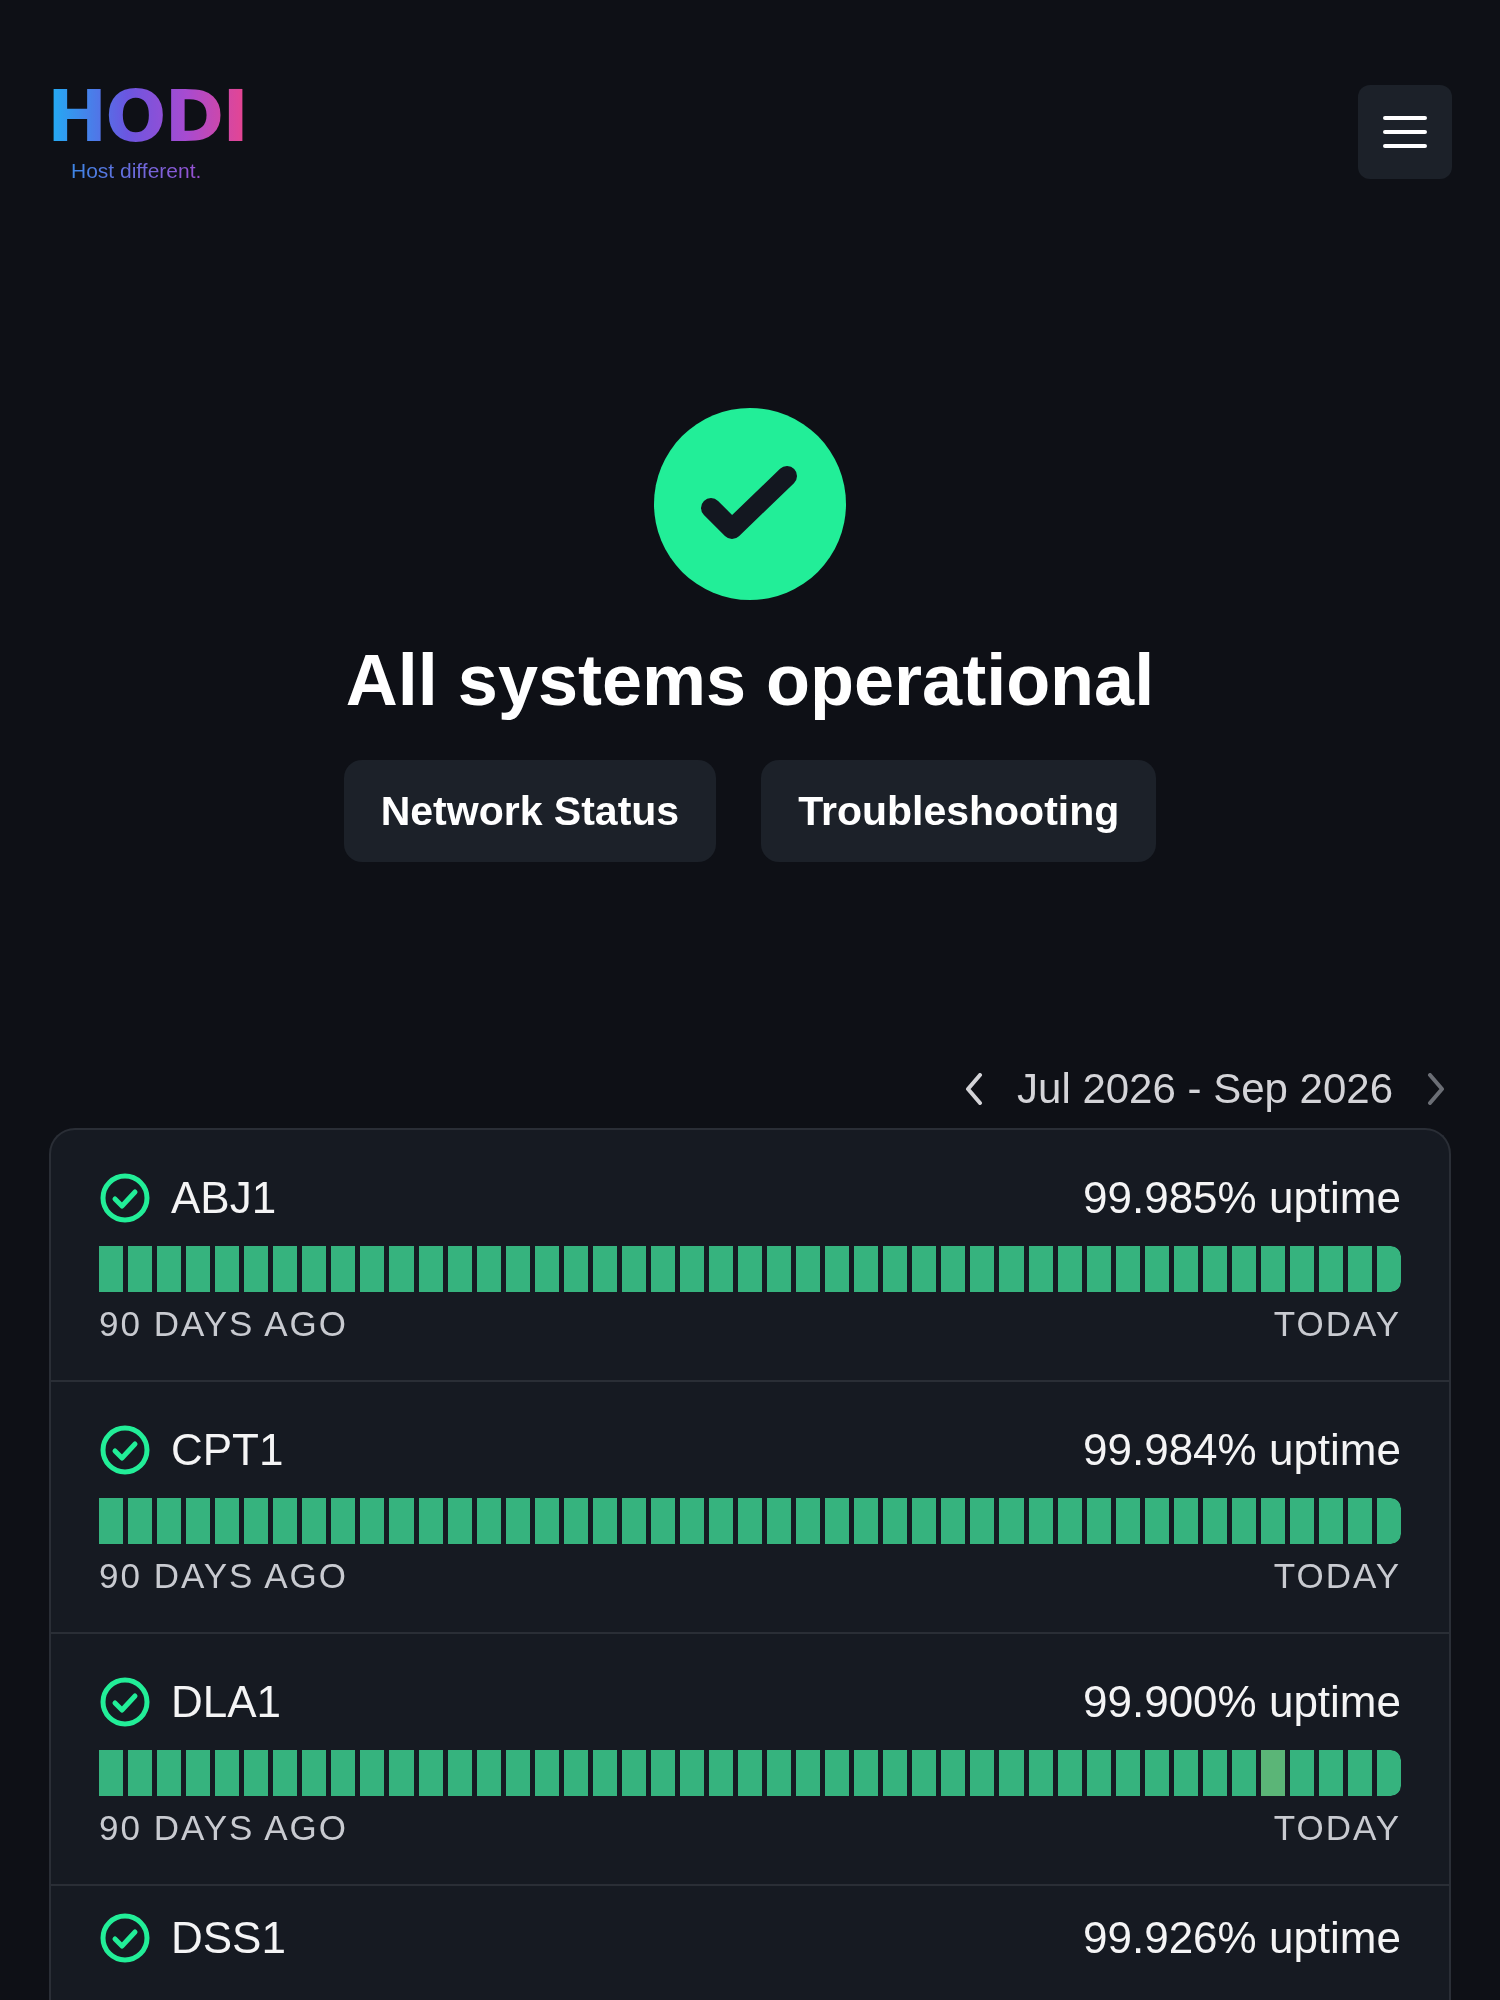 This screenshot has width=1500, height=2000. Describe the element at coordinates (1436, 1089) in the screenshot. I see `chevron-right-icon` at that location.